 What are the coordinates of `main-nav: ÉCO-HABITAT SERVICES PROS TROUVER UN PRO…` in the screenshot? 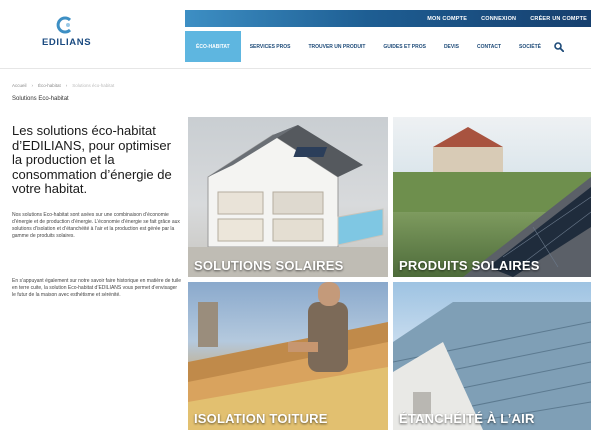 It's located at (388, 46).